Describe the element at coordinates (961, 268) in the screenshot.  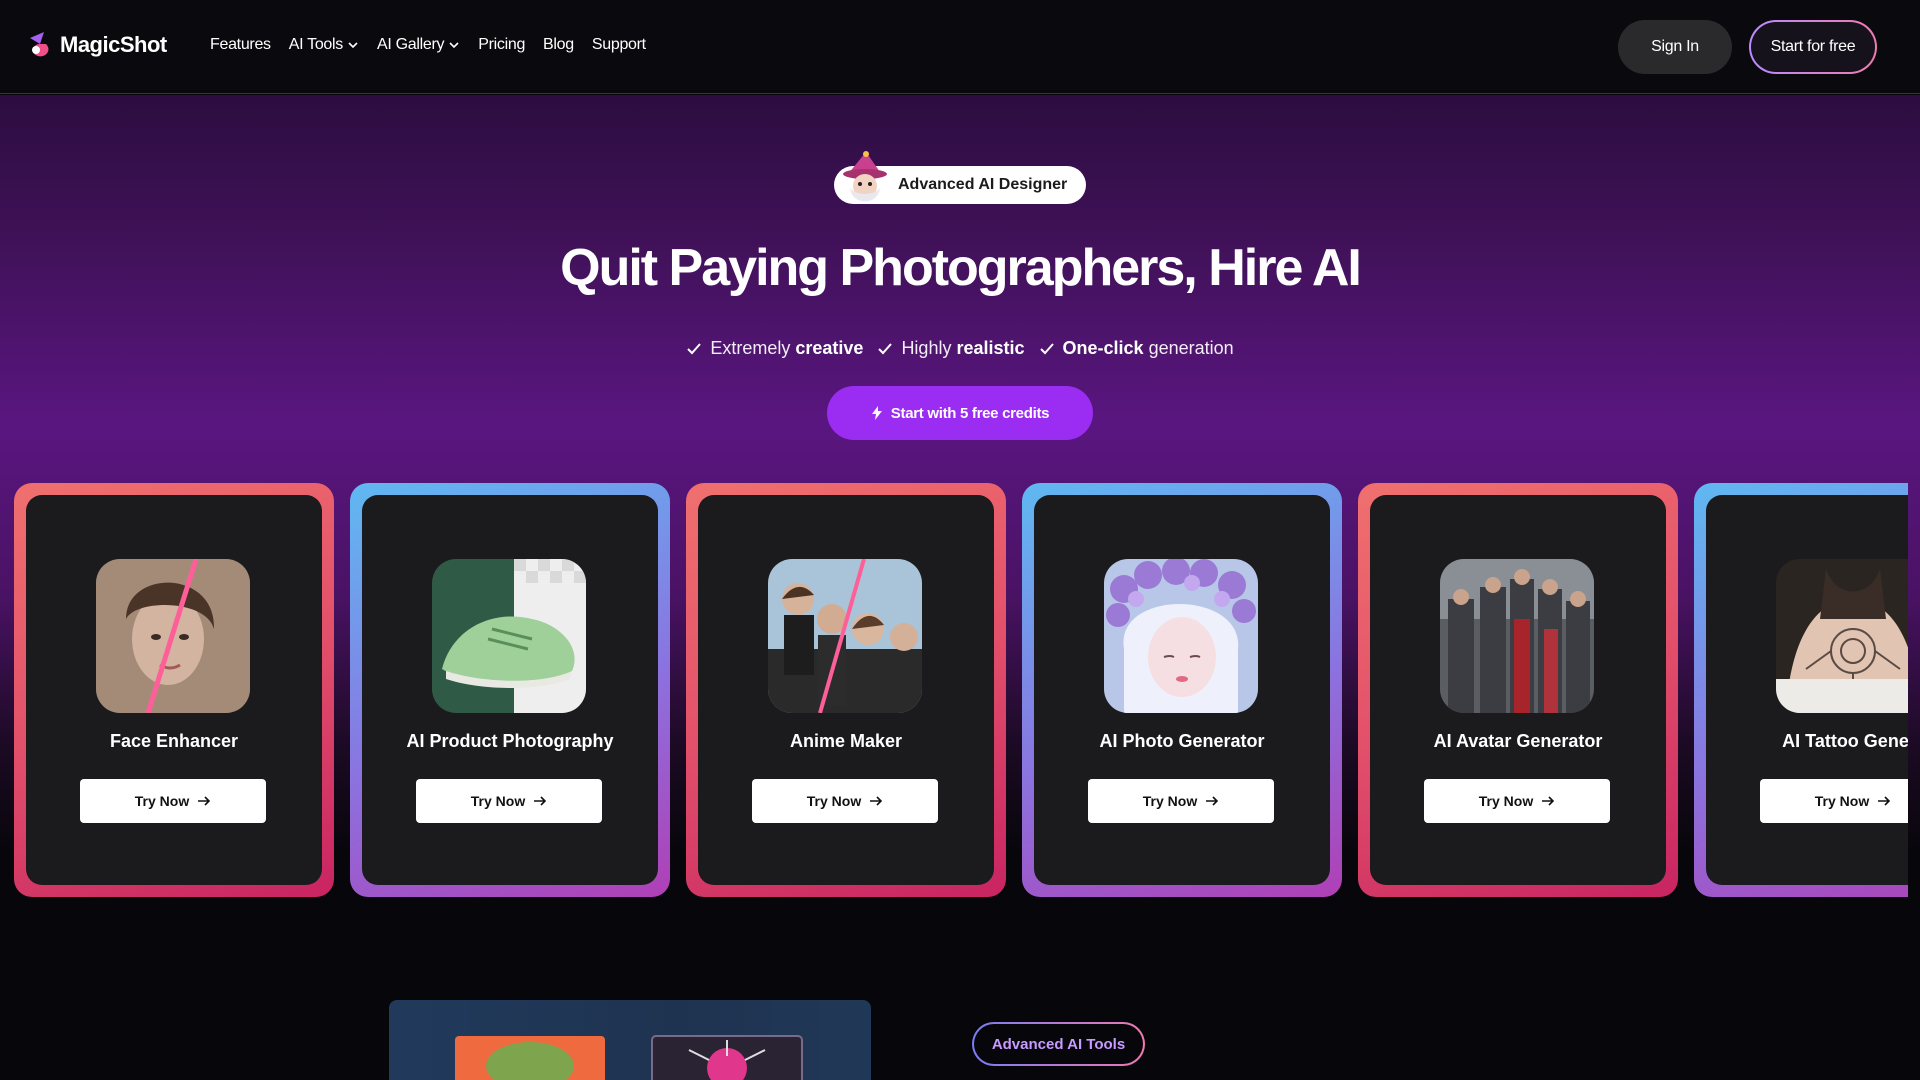
I see `hero-headline: Quit Paying Photographers, Hire AI` at that location.